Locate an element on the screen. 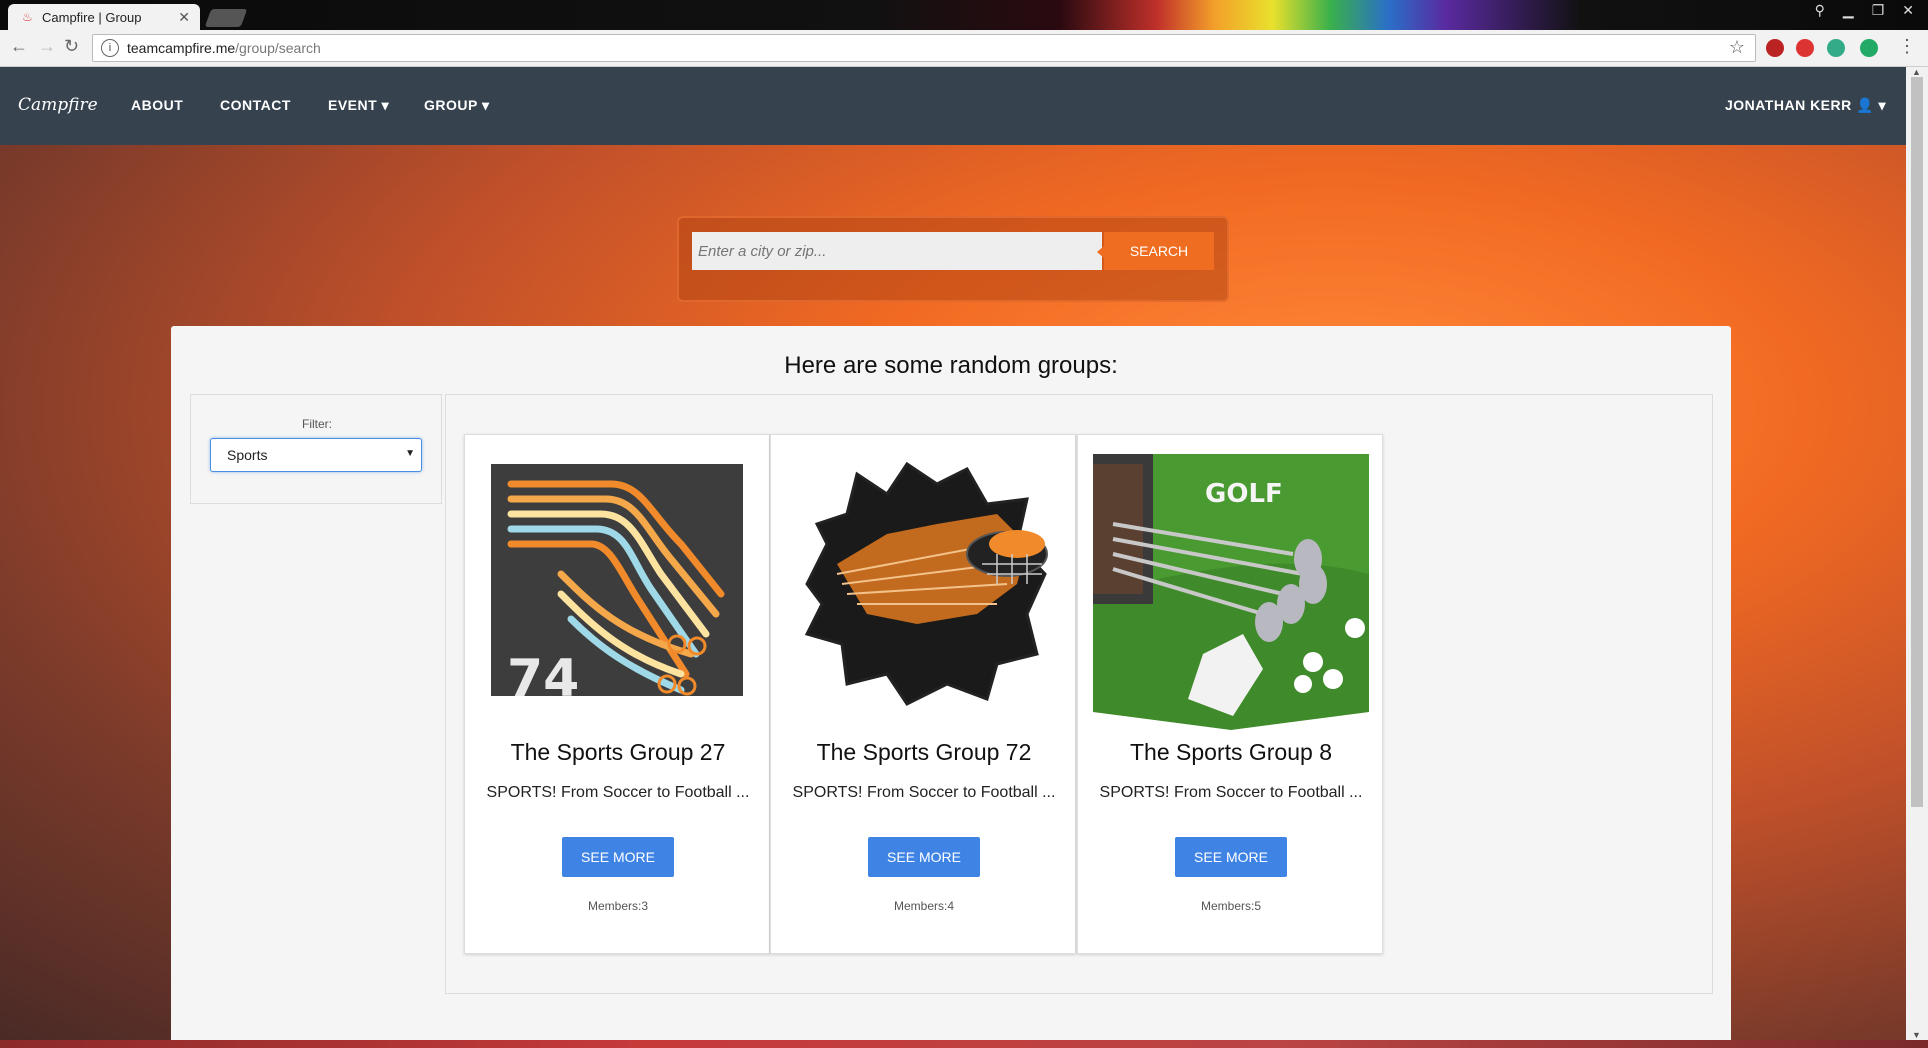 The width and height of the screenshot is (1928, 1048). url-path: /group/search is located at coordinates (278, 48).